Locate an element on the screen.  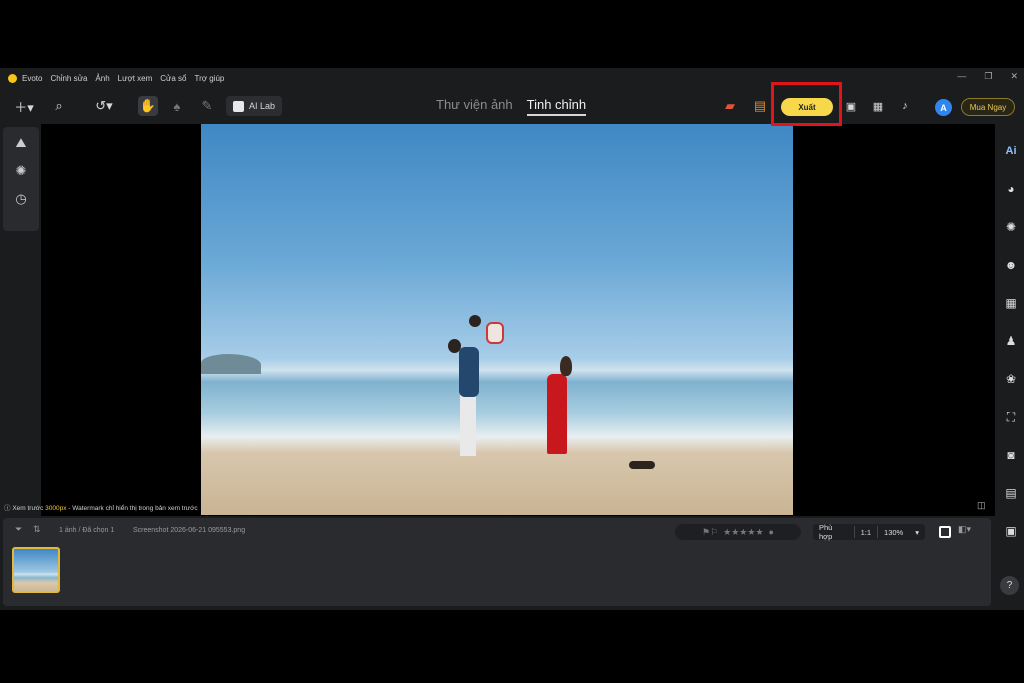
notification-button: ♪ is located at coordinates (905, 106).